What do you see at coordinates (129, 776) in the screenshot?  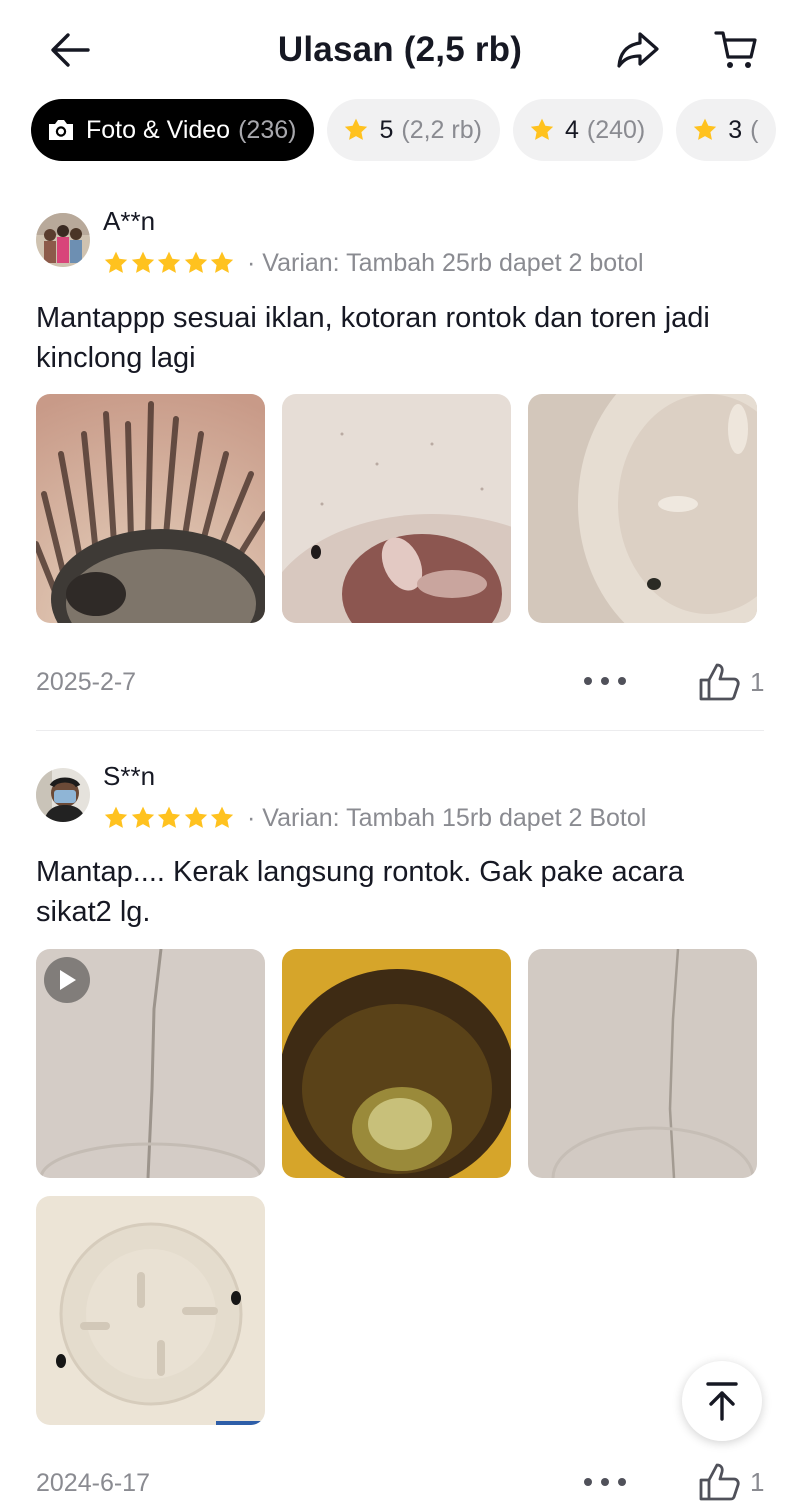 I see `reviewer-name: S**n` at bounding box center [129, 776].